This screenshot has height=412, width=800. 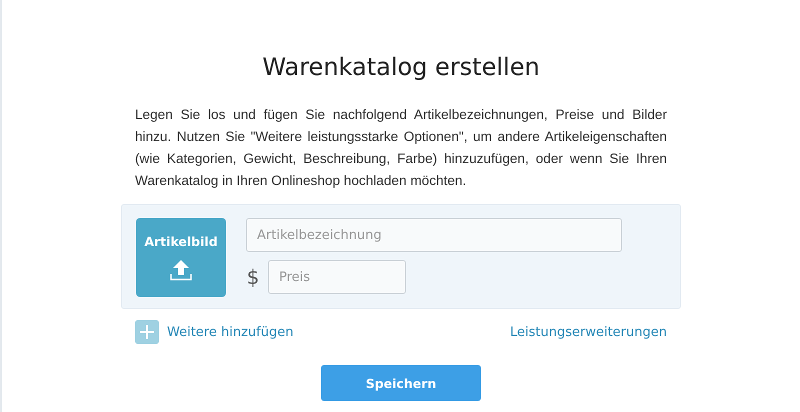 I want to click on save-button: Speichern, so click(x=401, y=383).